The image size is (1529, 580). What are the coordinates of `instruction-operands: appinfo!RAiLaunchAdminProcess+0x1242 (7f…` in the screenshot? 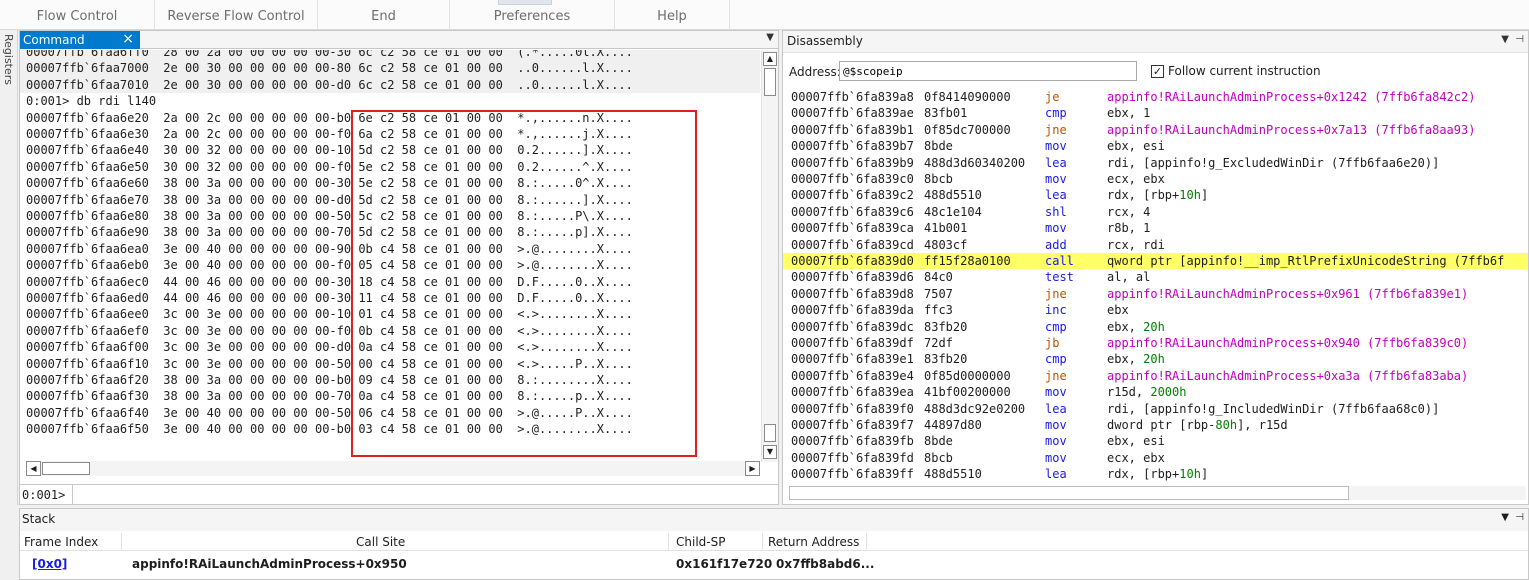 It's located at (1291, 97).